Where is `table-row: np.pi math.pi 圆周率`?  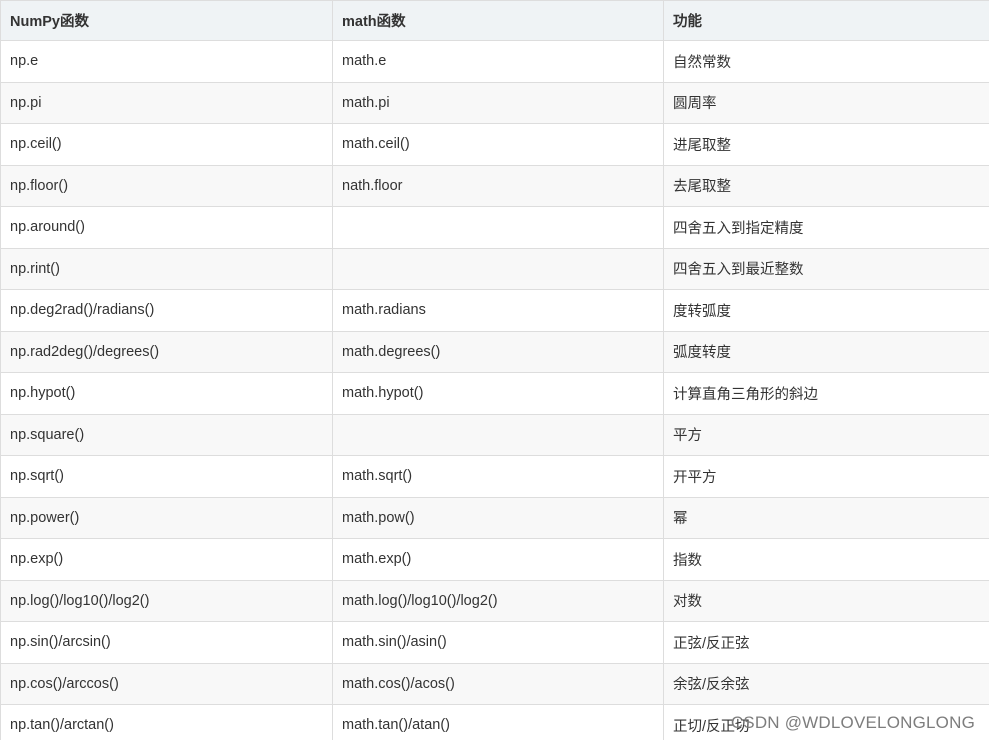
table-row: np.pi math.pi 圆周率 is located at coordinates (494, 102).